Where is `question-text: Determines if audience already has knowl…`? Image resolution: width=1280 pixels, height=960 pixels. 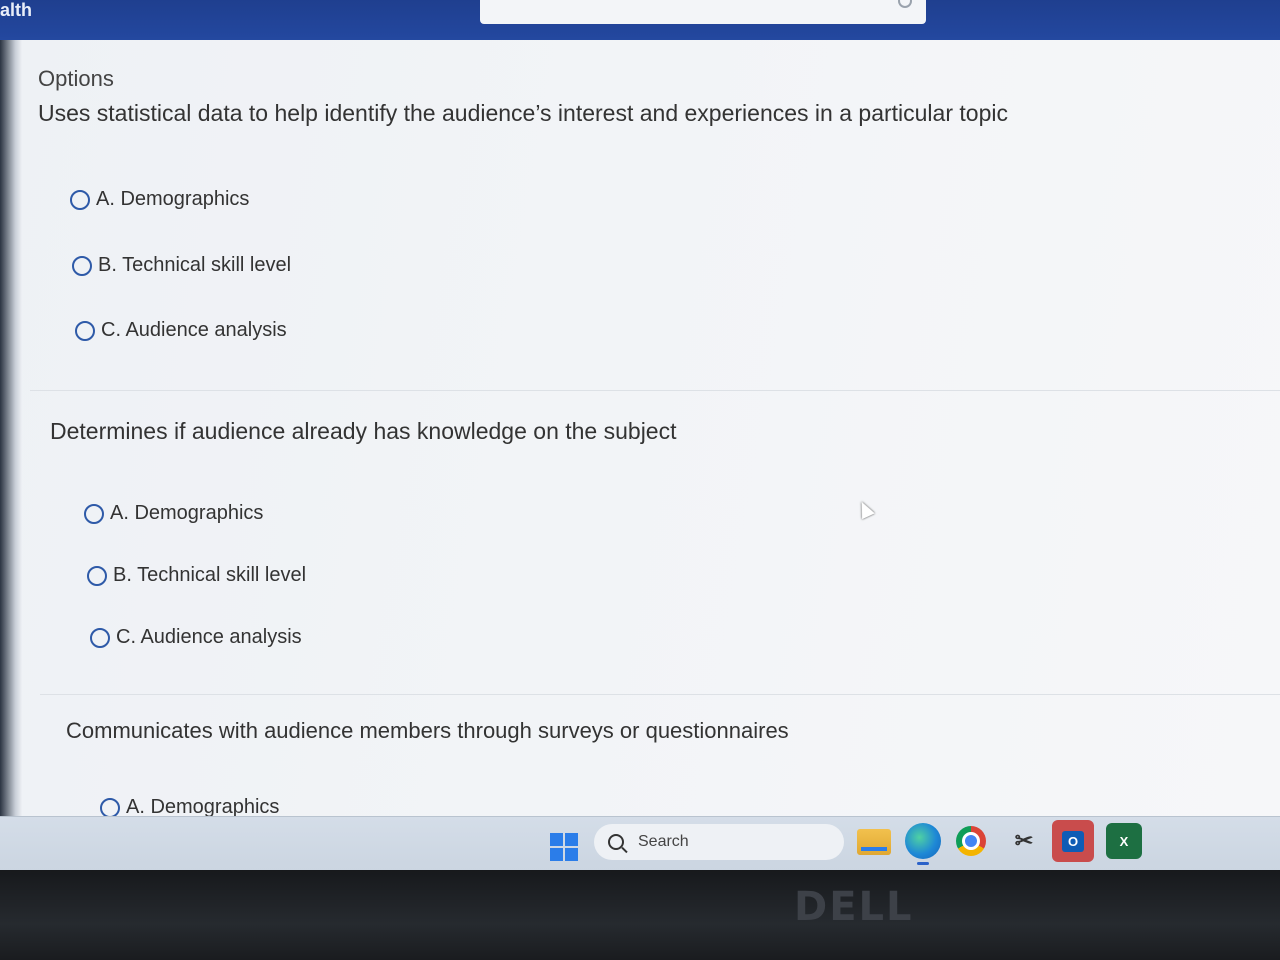
question-text: Determines if audience already has knowl… is located at coordinates (363, 431).